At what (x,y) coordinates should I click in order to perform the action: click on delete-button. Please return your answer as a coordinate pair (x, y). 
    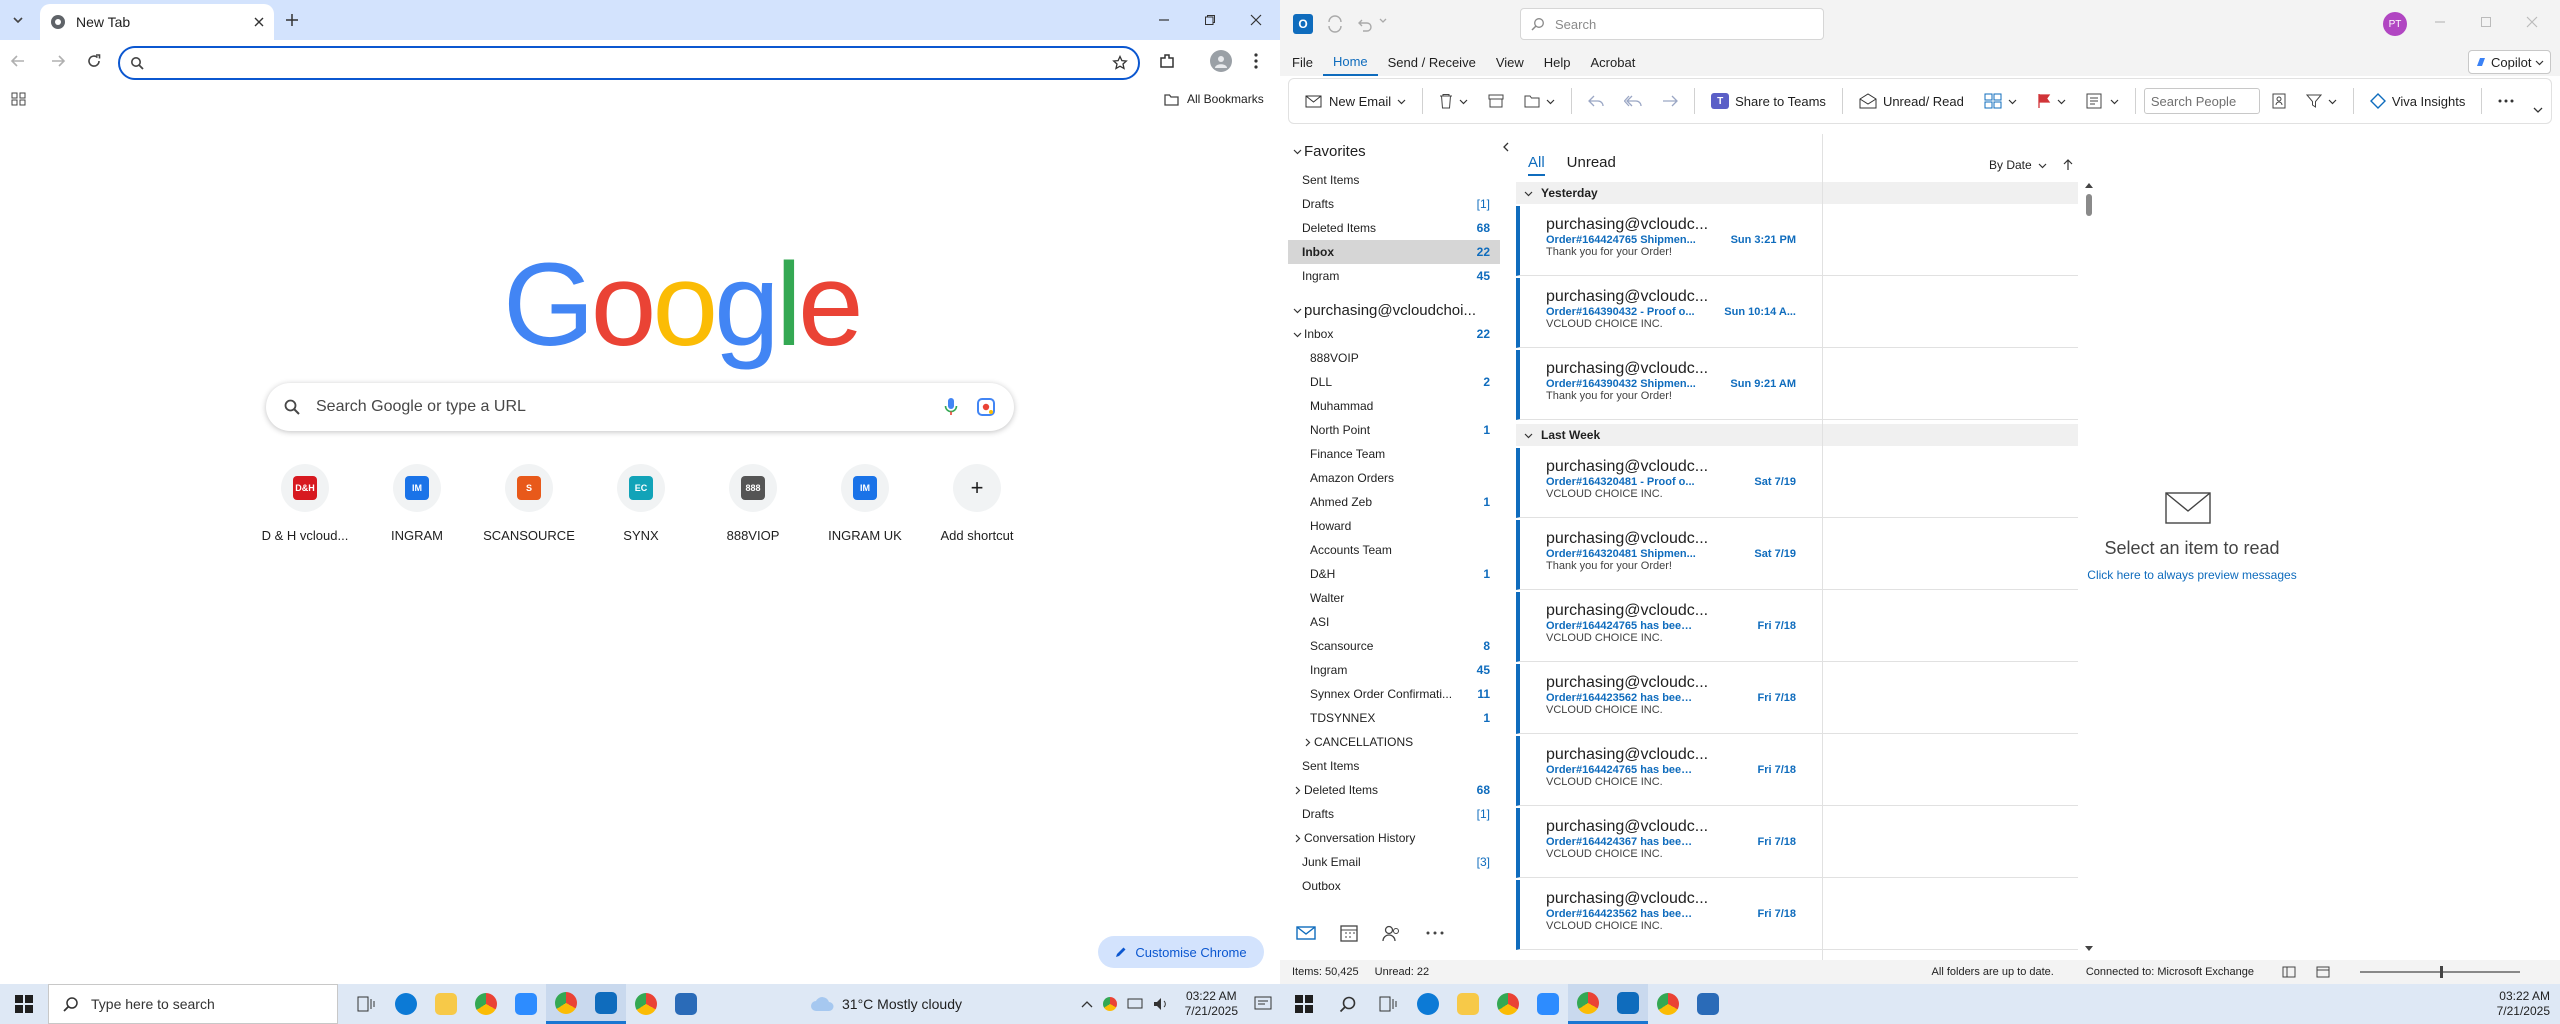
    Looking at the image, I should click on (1453, 101).